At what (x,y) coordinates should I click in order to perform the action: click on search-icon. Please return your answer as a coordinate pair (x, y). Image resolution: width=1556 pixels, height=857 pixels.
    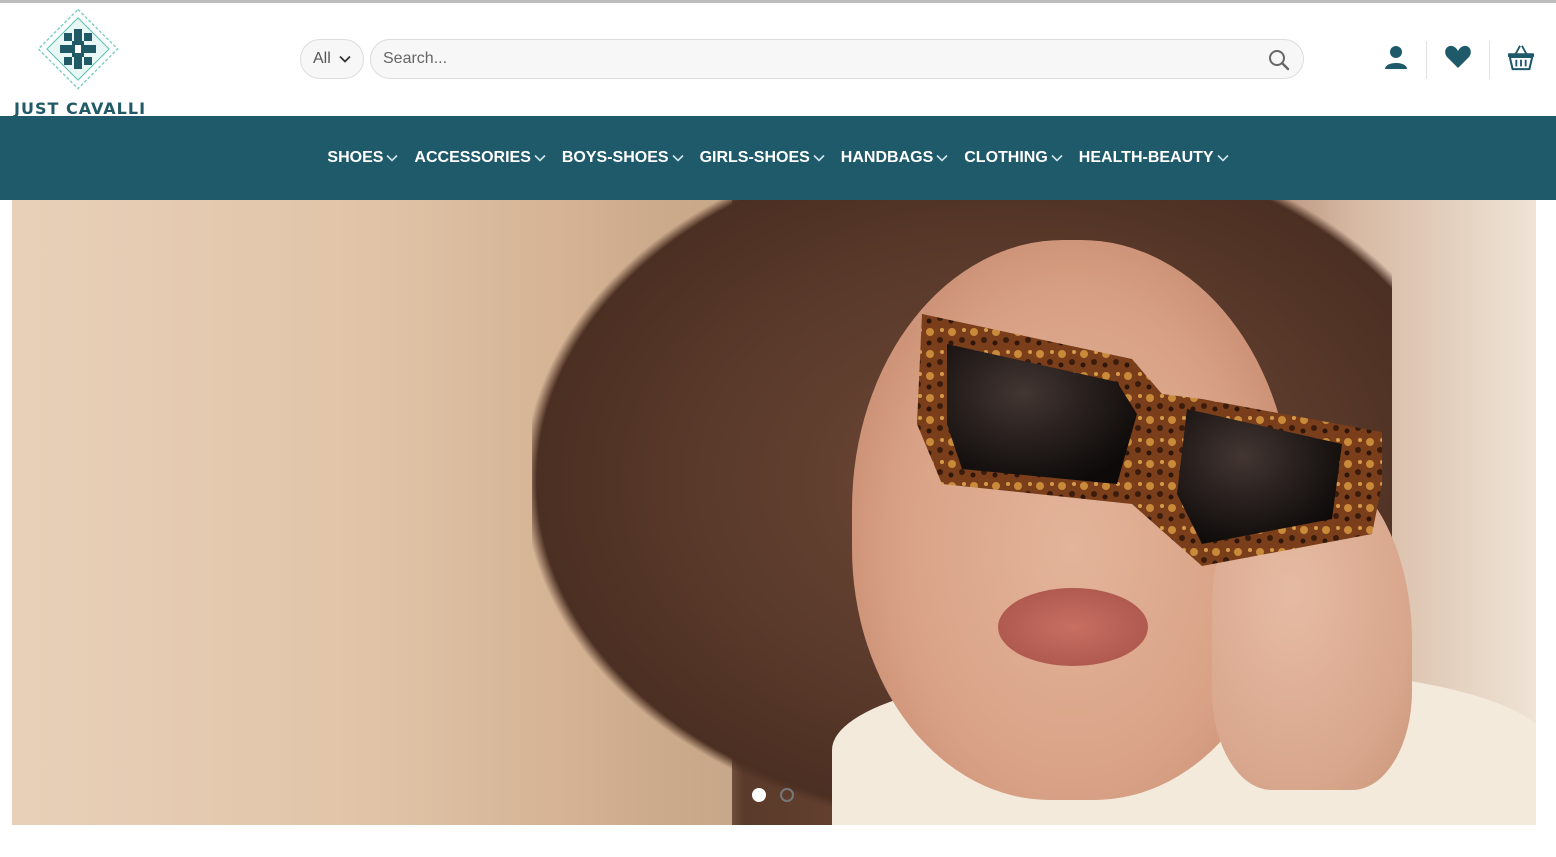
    Looking at the image, I should click on (1279, 60).